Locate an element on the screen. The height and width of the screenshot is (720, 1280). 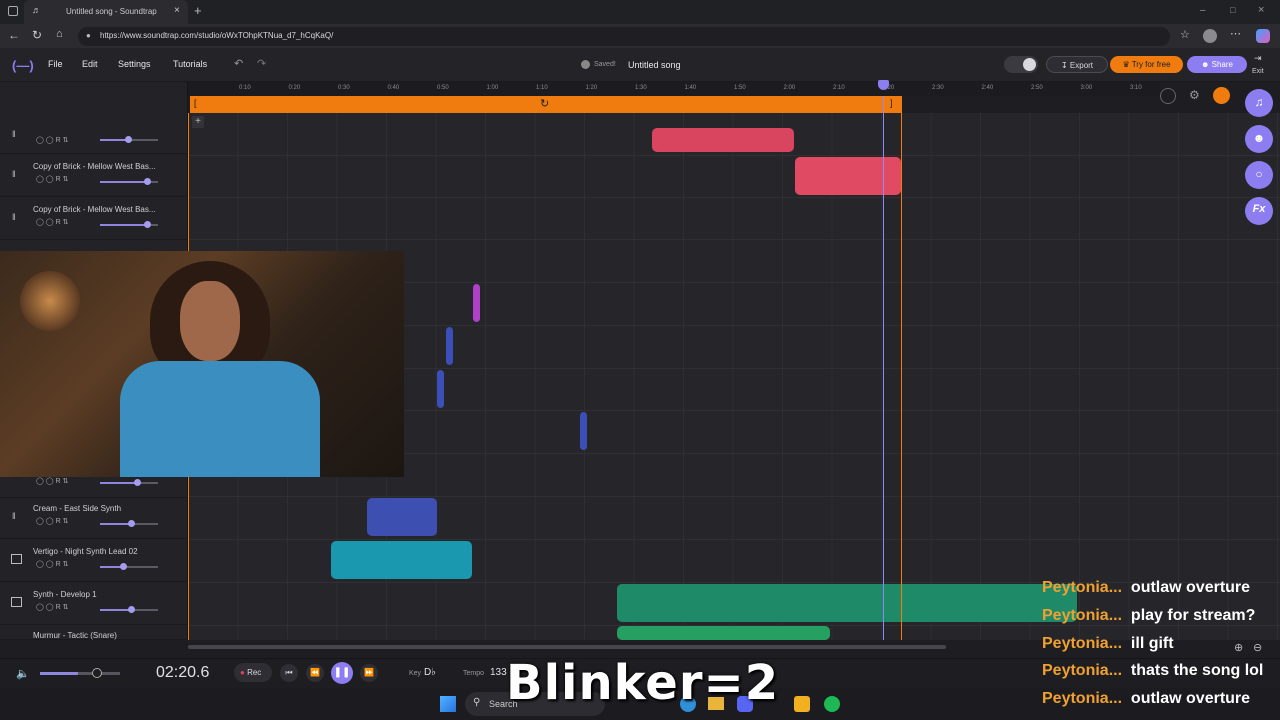
menu-file: File is located at coordinates (55, 64).